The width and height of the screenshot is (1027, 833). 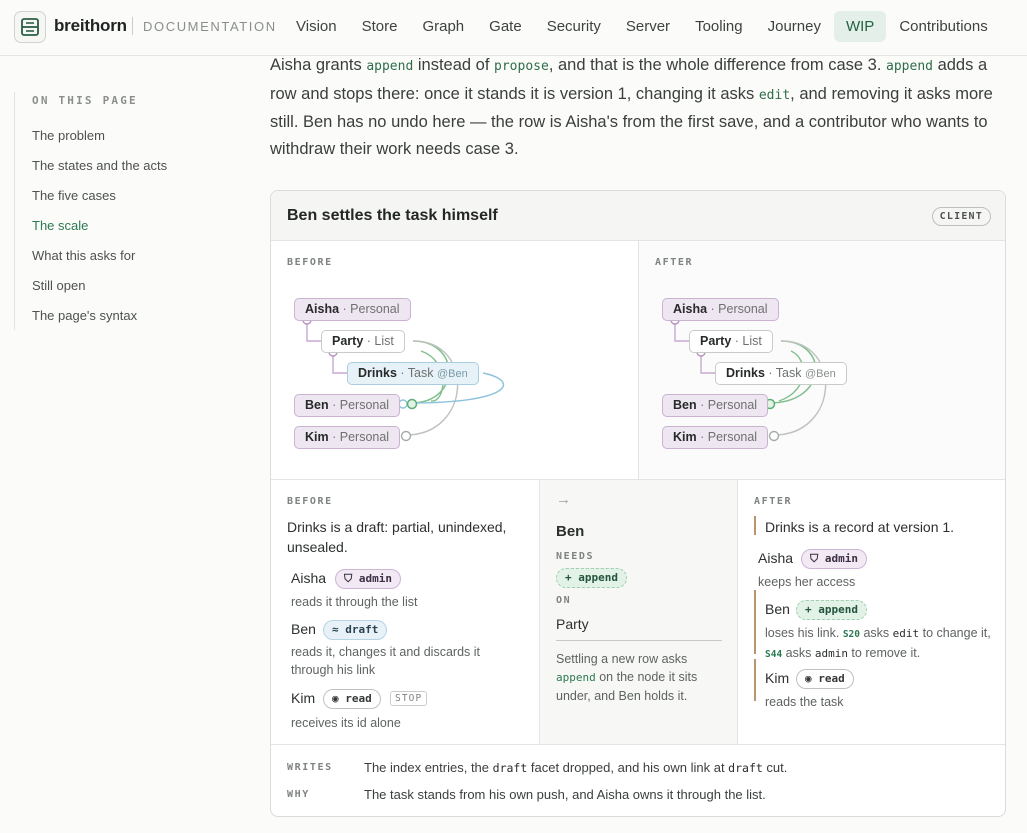 I want to click on nav-store: Store, so click(x=380, y=26).